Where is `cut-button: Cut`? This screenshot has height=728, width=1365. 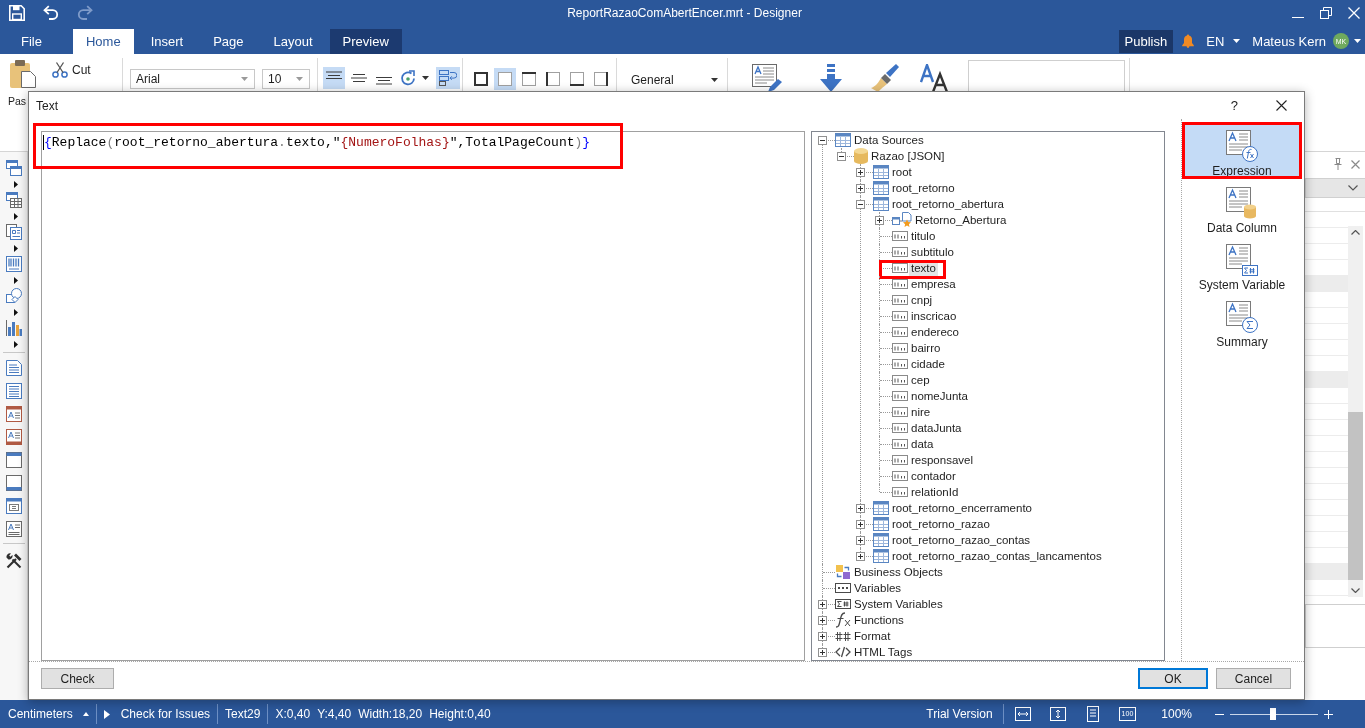
cut-button: Cut is located at coordinates (71, 70).